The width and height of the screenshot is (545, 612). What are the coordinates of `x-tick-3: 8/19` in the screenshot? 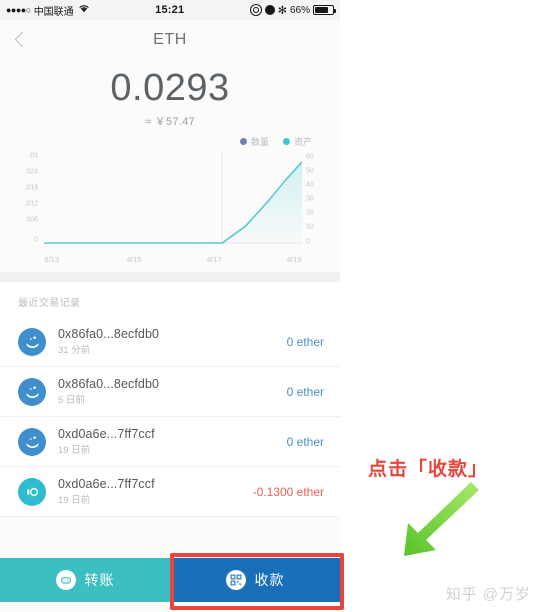 It's located at (294, 259).